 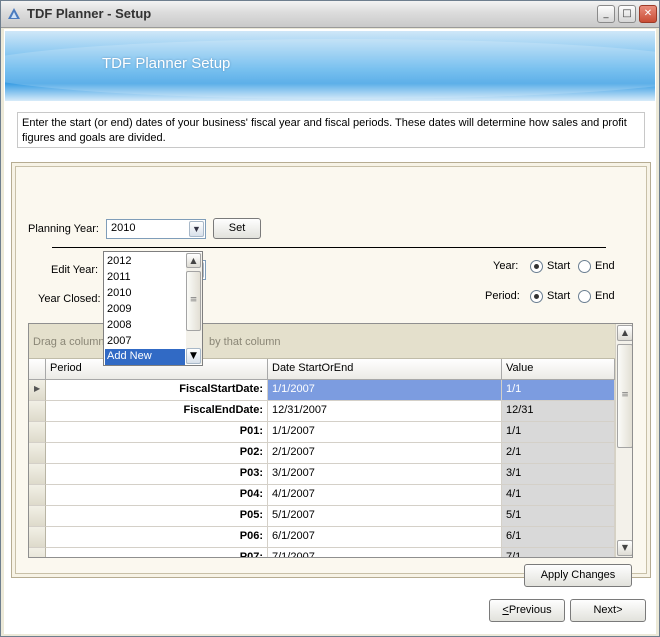 I want to click on period-start-label: Start, so click(x=559, y=296).